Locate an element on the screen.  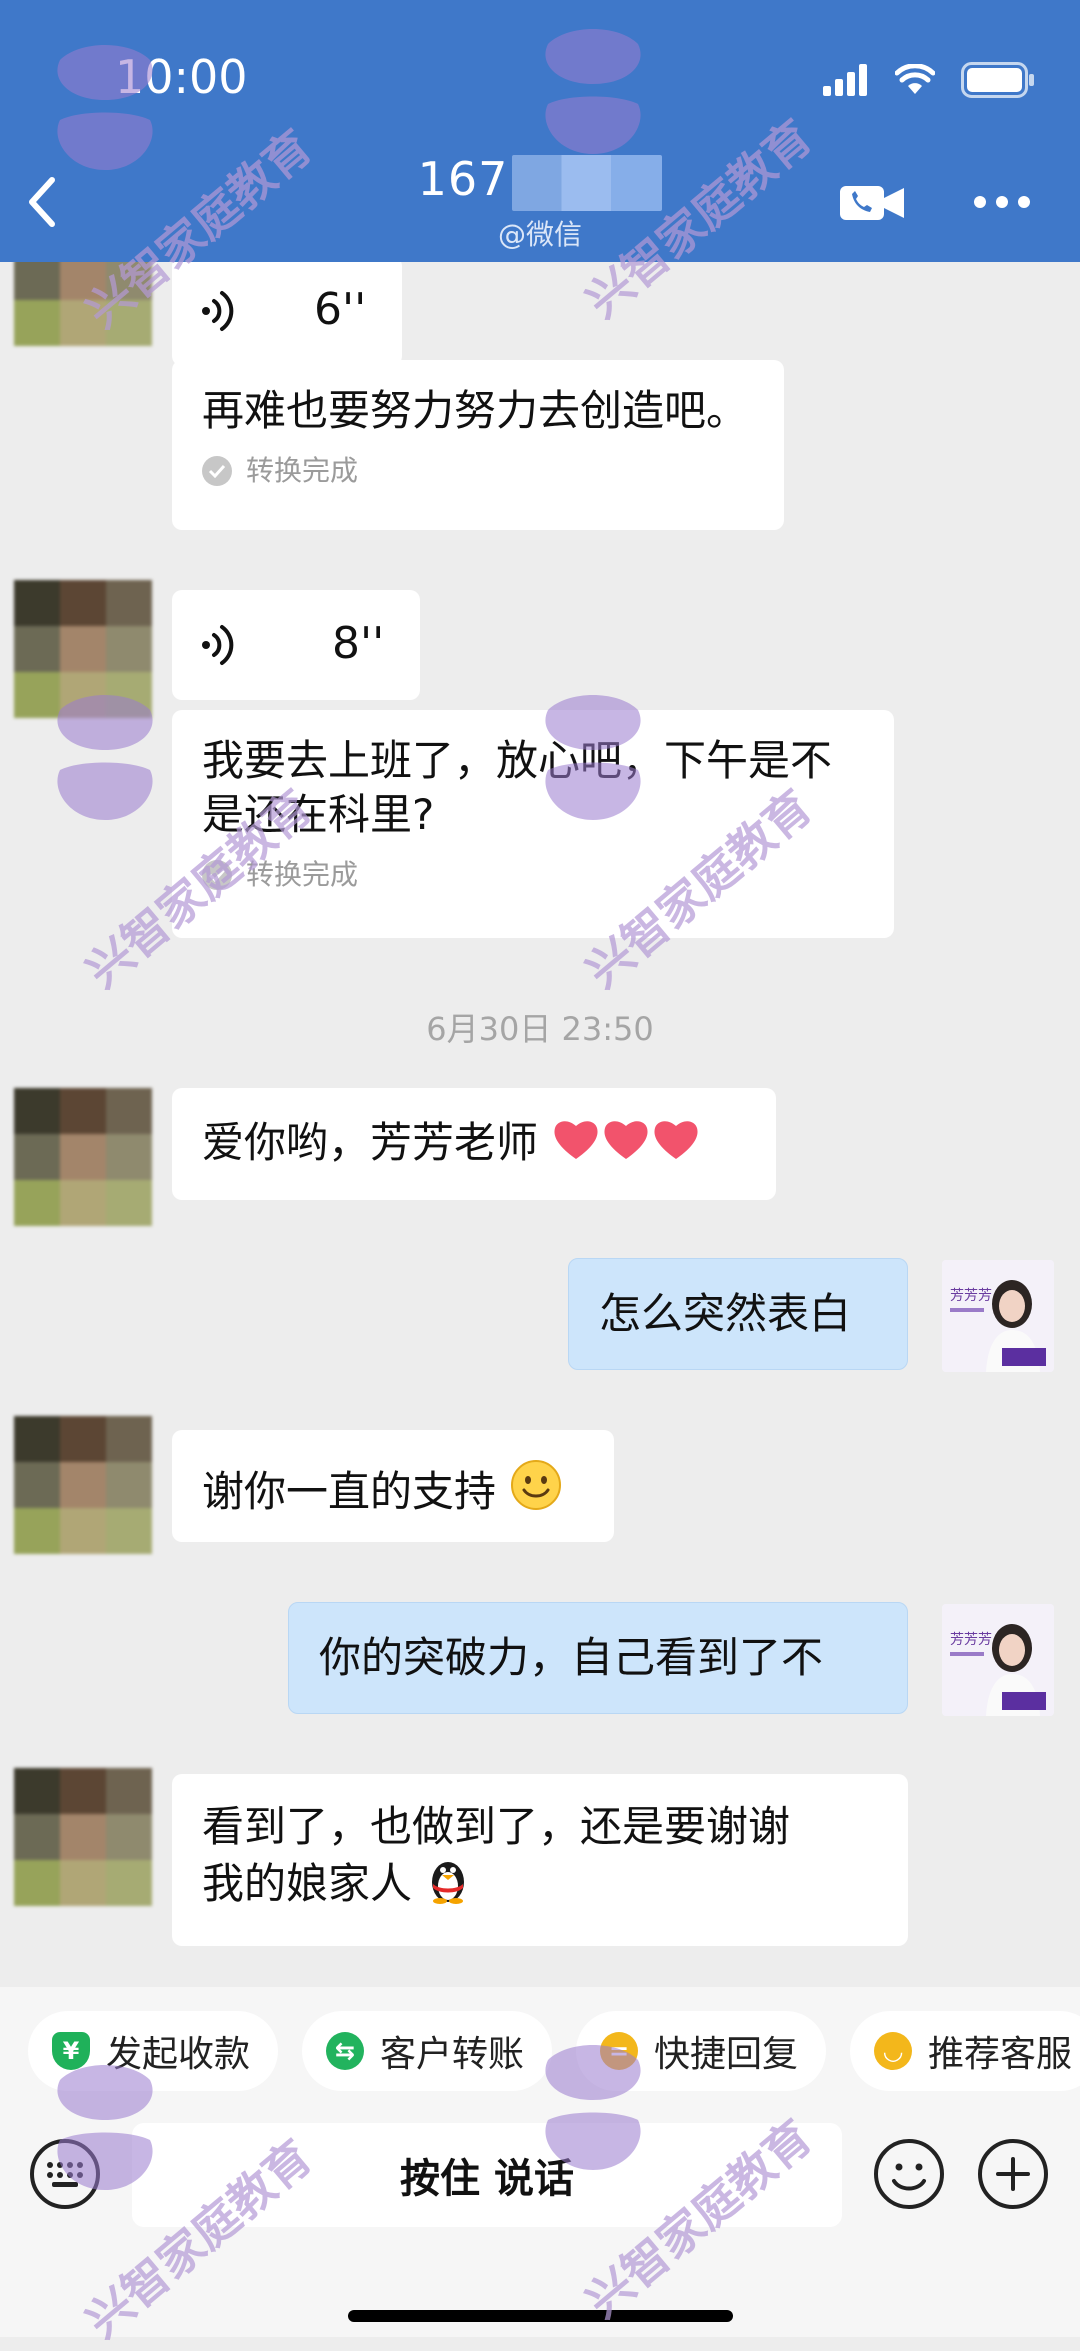
contact-number: 167 is located at coordinates (463, 179).